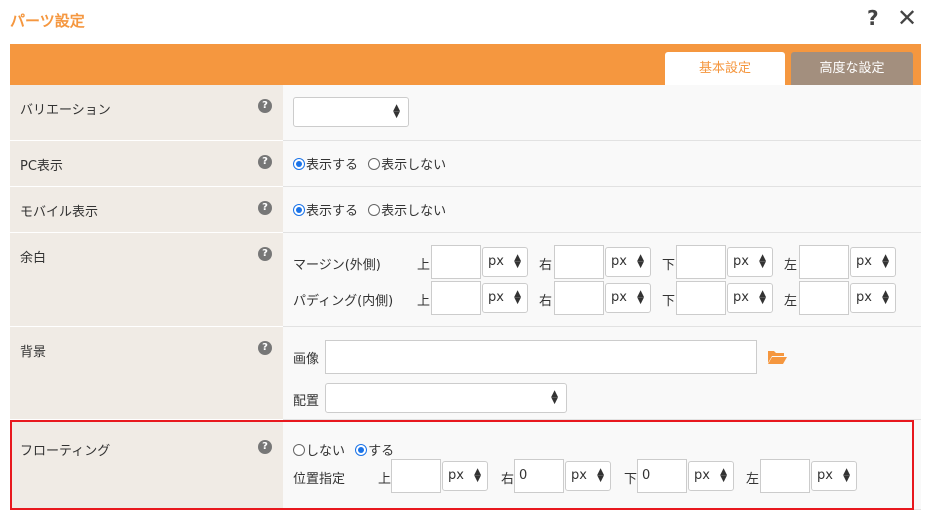 The height and width of the screenshot is (517, 932). Describe the element at coordinates (701, 262) in the screenshot. I see `margin-bottom-input` at that location.